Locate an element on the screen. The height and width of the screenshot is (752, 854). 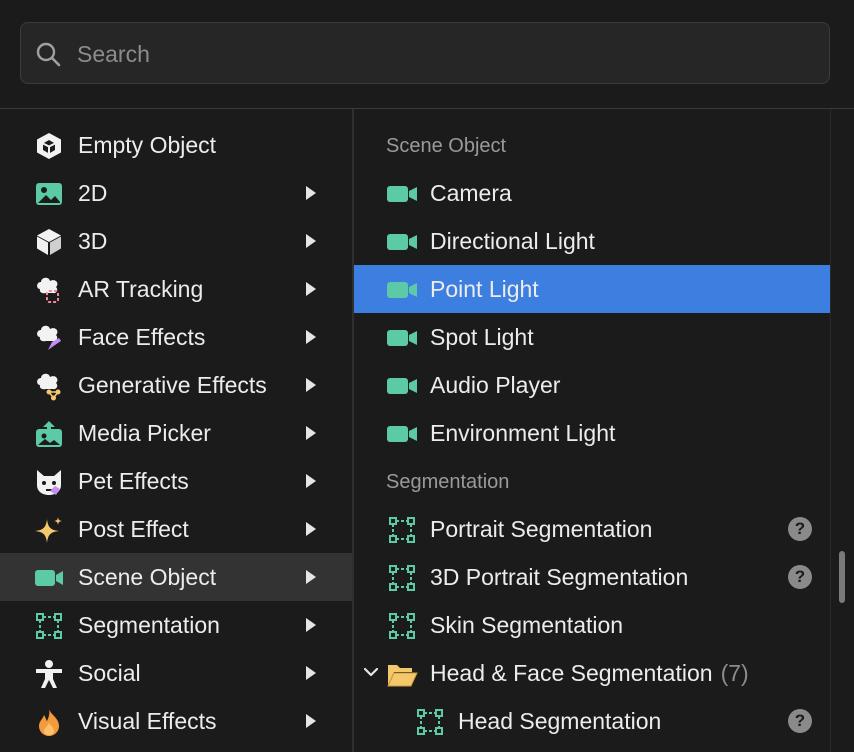
person-icon is located at coordinates (49, 674).